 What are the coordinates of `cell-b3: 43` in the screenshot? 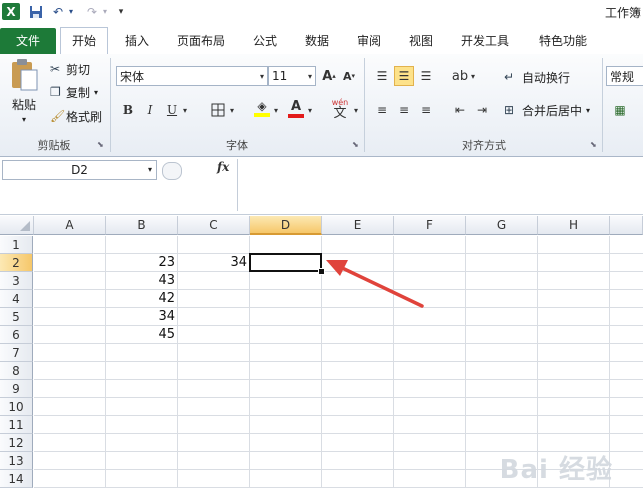 It's located at (142, 281).